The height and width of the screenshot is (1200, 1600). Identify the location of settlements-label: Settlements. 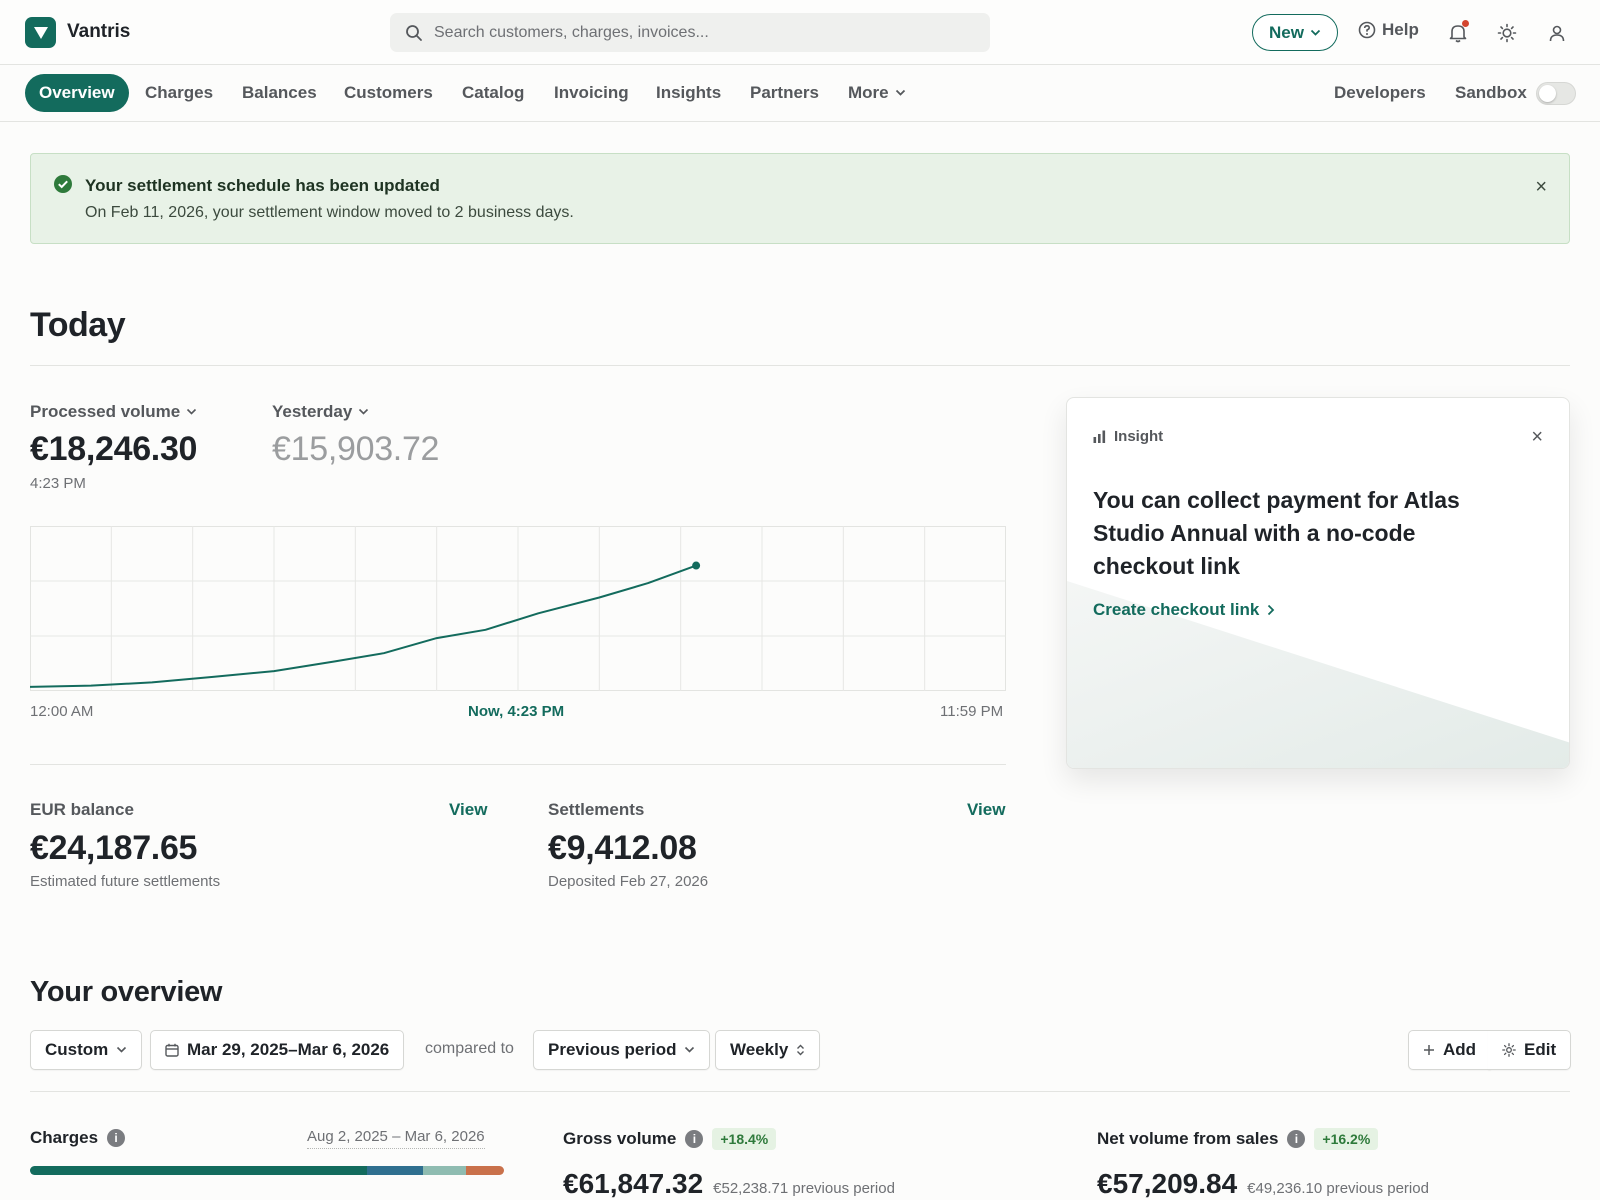
(596, 809).